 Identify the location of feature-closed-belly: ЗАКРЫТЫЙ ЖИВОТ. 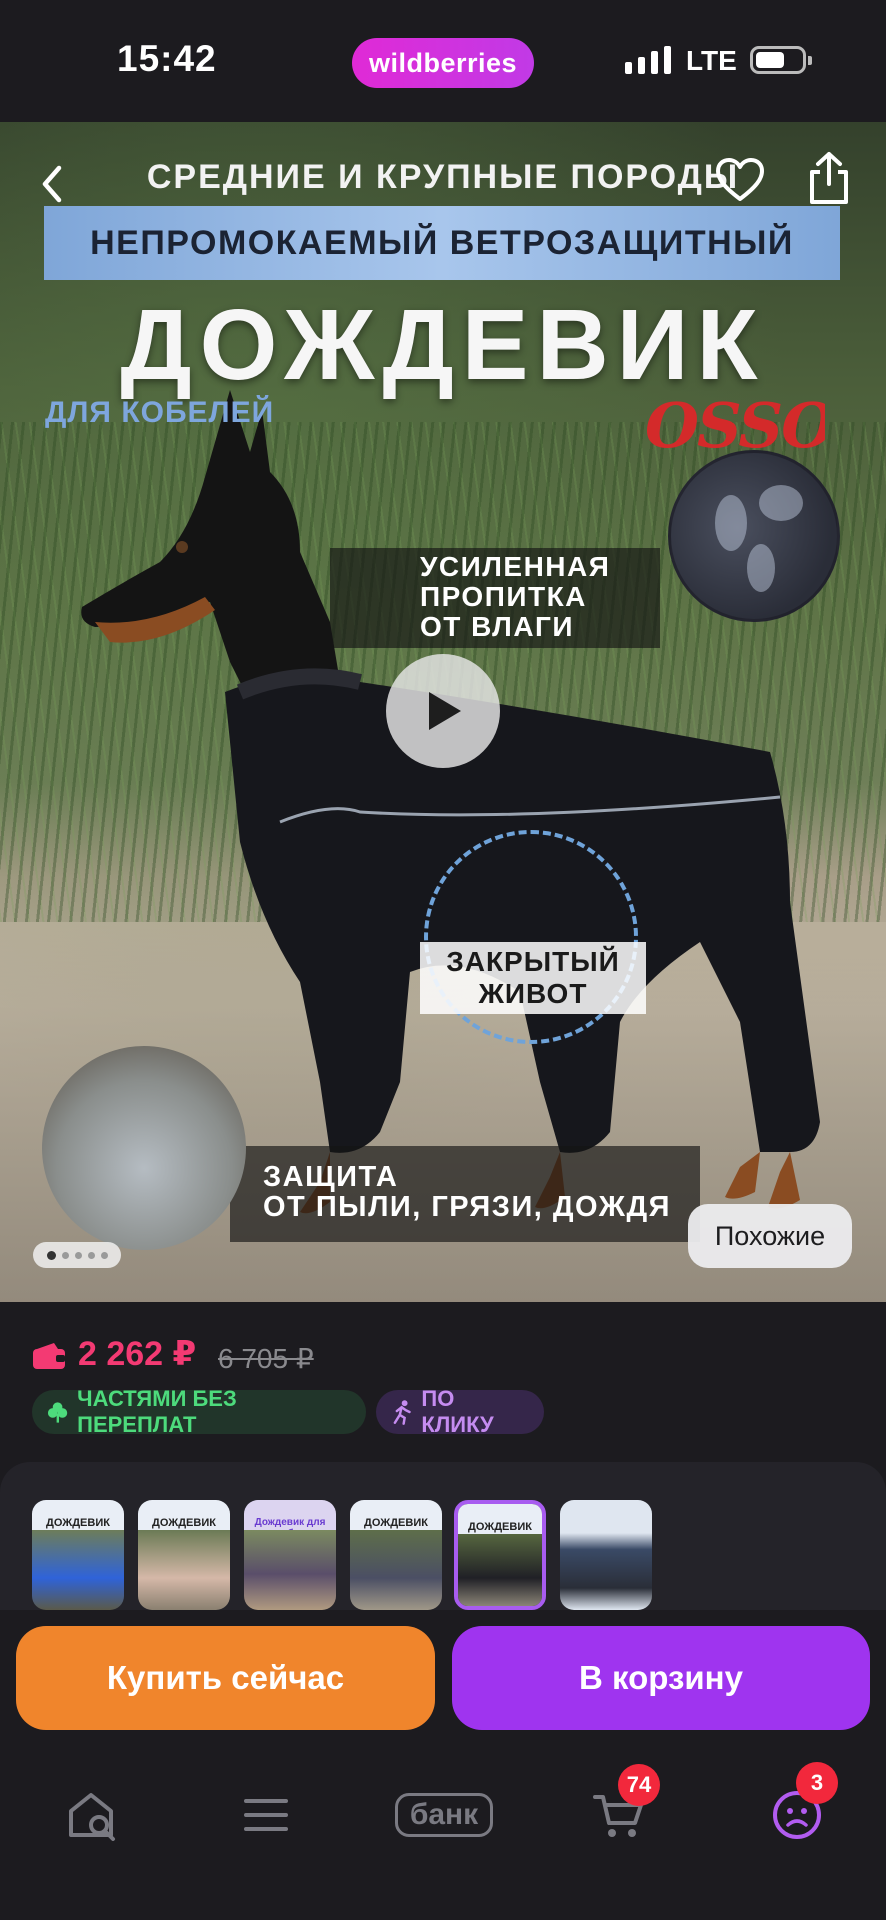
(533, 978).